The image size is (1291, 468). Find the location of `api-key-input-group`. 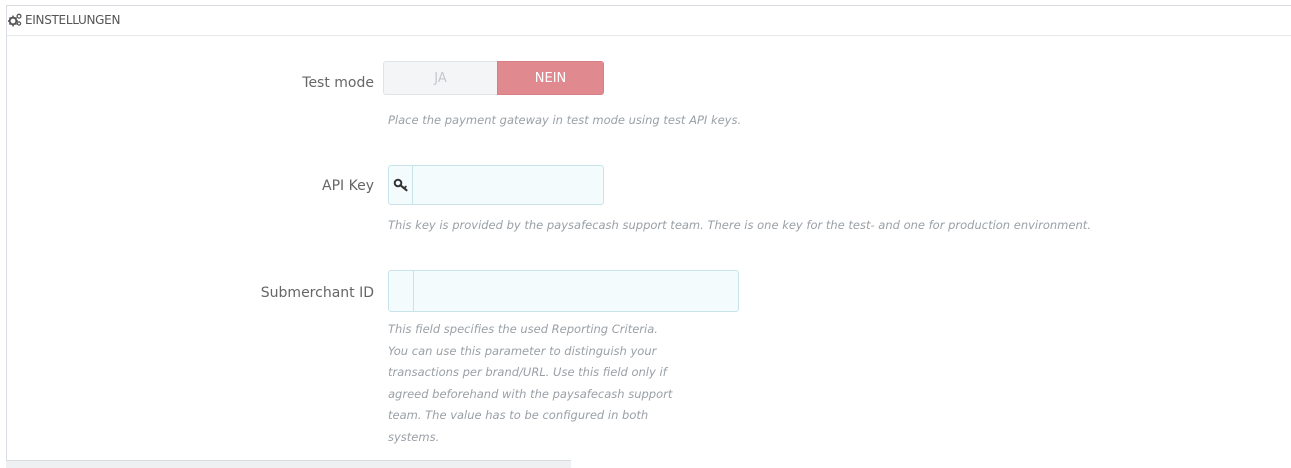

api-key-input-group is located at coordinates (496, 185).